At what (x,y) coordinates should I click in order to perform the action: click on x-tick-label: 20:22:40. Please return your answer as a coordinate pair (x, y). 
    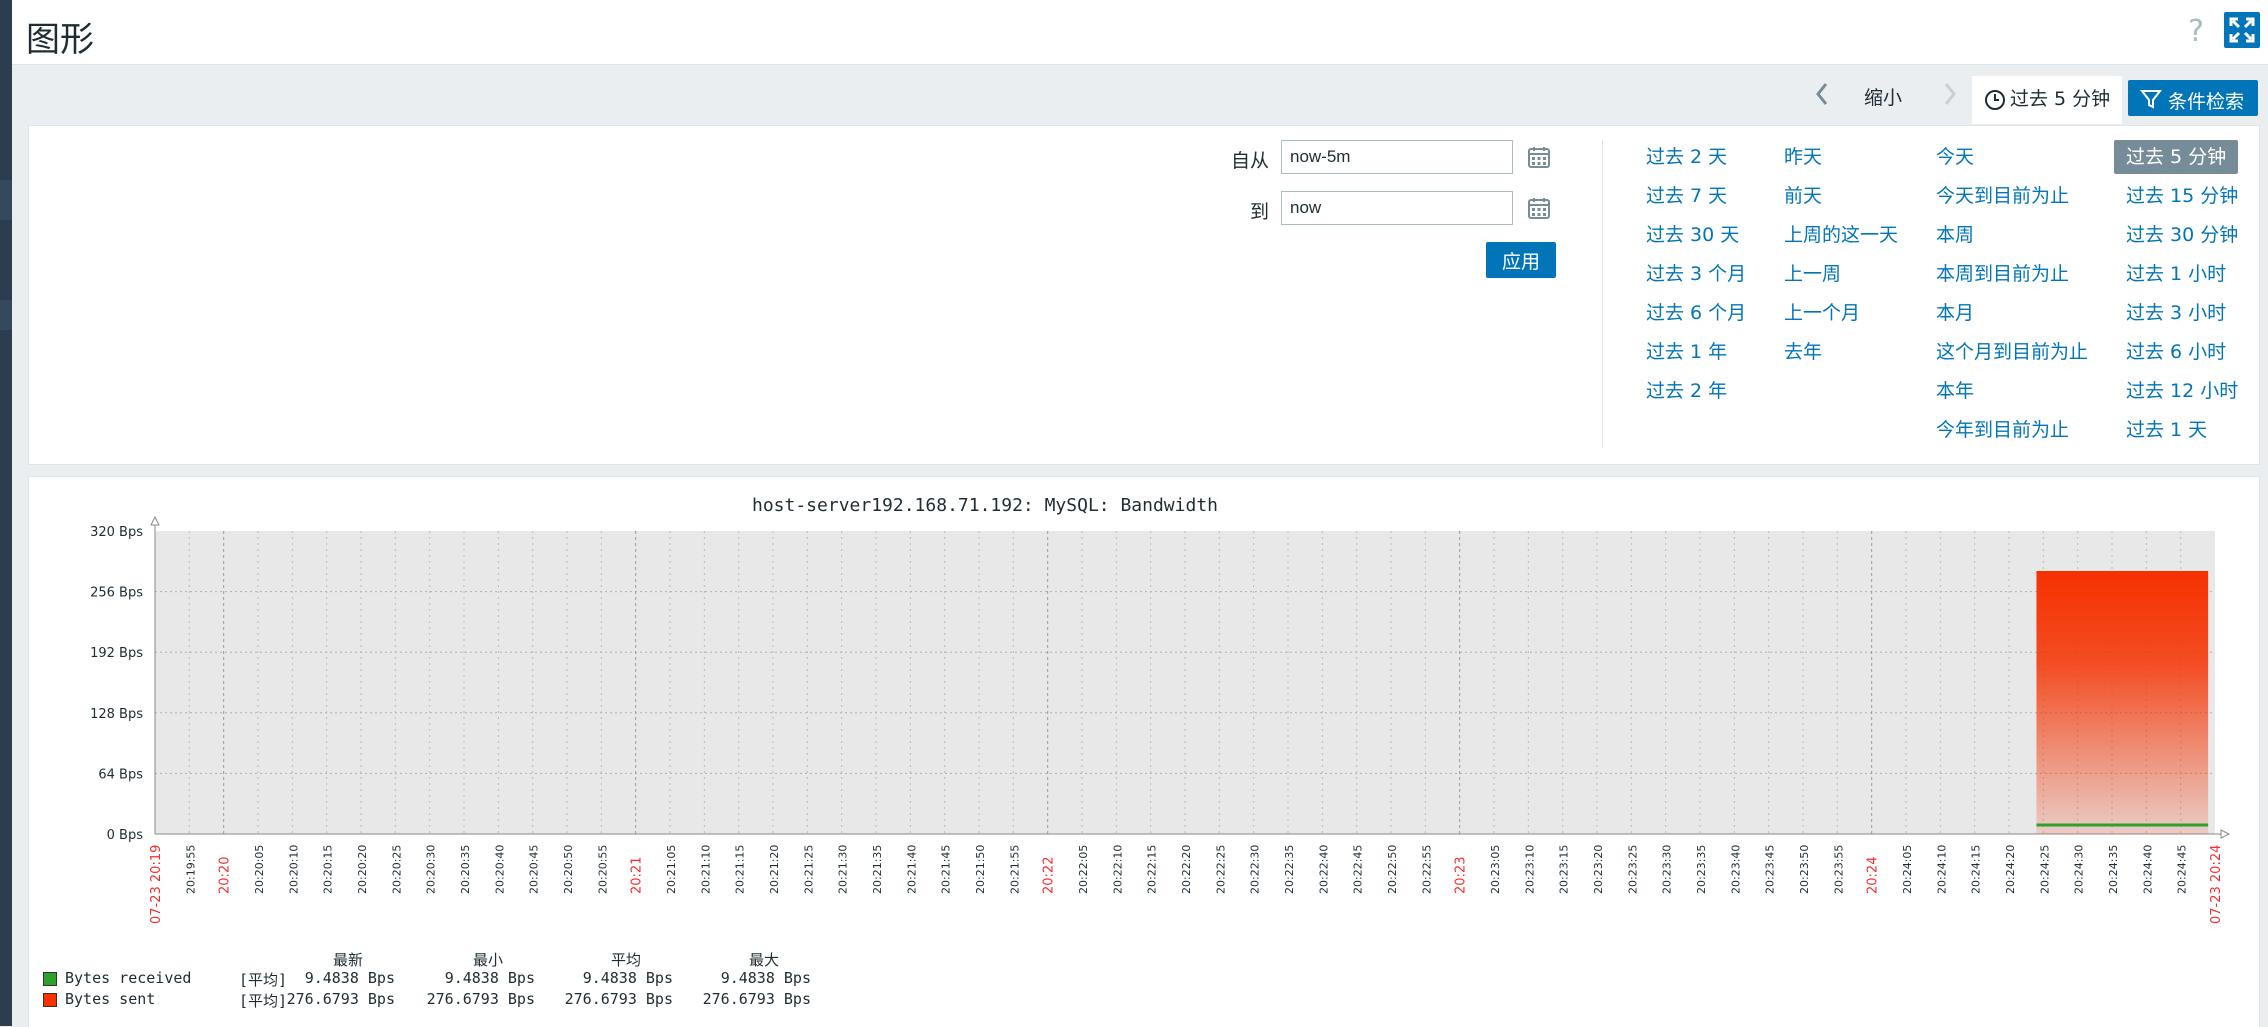
    Looking at the image, I should click on (1323, 869).